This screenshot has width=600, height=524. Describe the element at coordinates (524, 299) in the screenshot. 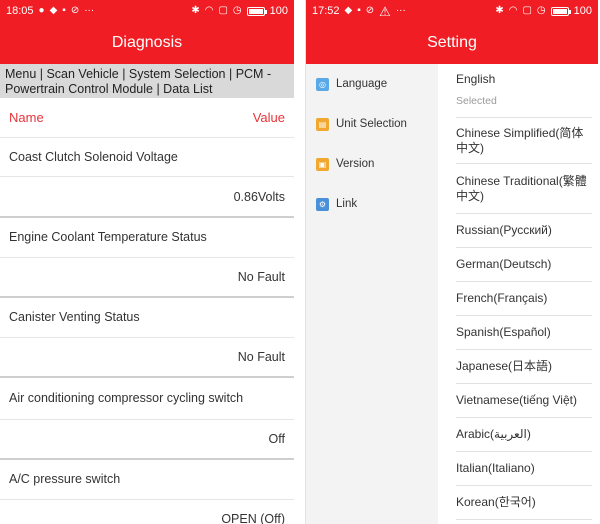

I see `language-option: French(Français)` at that location.